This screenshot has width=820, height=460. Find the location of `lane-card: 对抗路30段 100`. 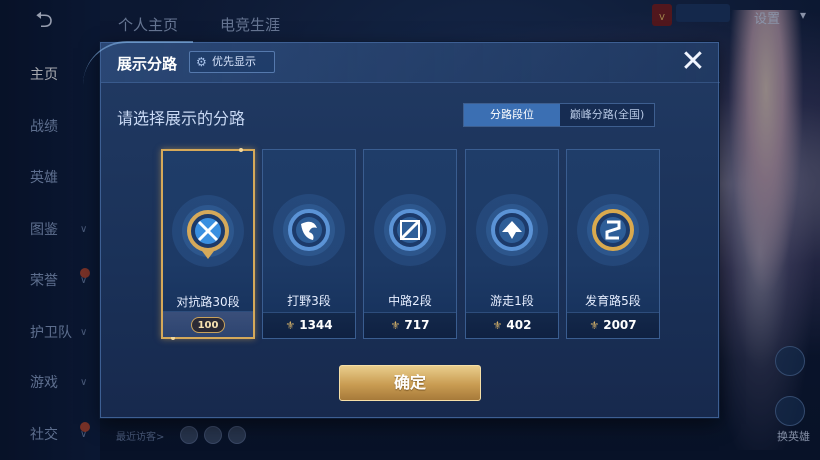

lane-card: 对抗路30段 100 is located at coordinates (208, 244).